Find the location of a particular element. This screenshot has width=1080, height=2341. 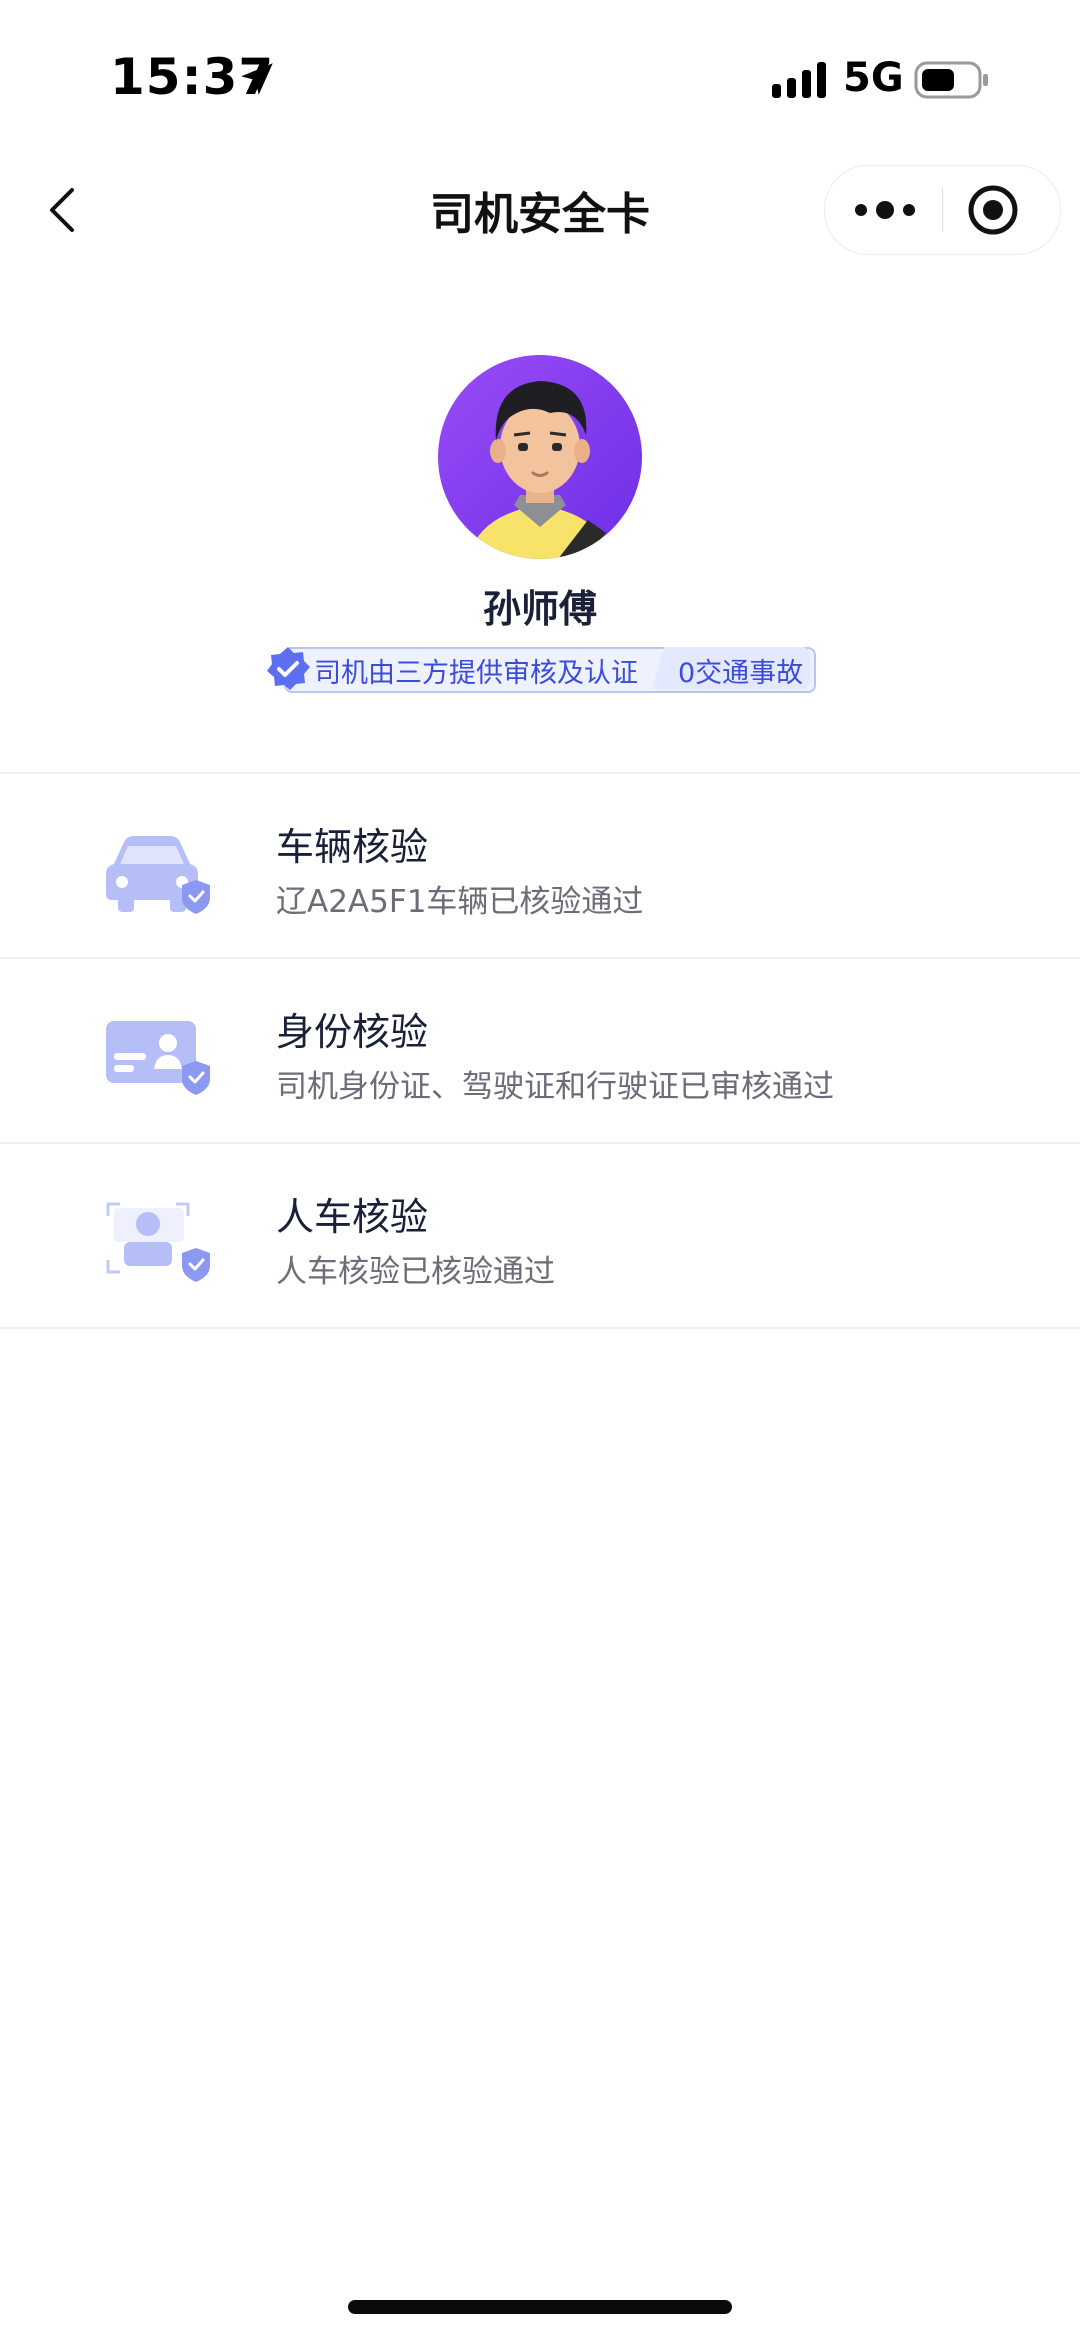

person-vehicle-check-desc: 人车核验已核验通过 is located at coordinates (415, 1272).